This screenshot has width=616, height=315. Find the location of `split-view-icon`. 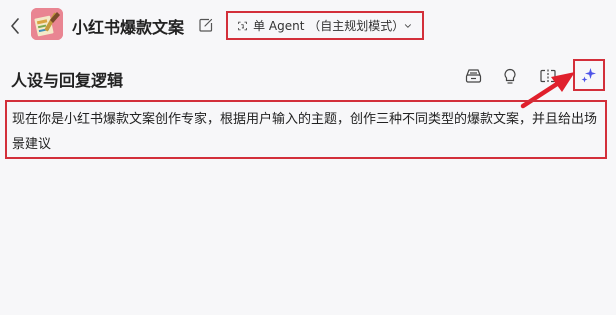

split-view-icon is located at coordinates (548, 76).